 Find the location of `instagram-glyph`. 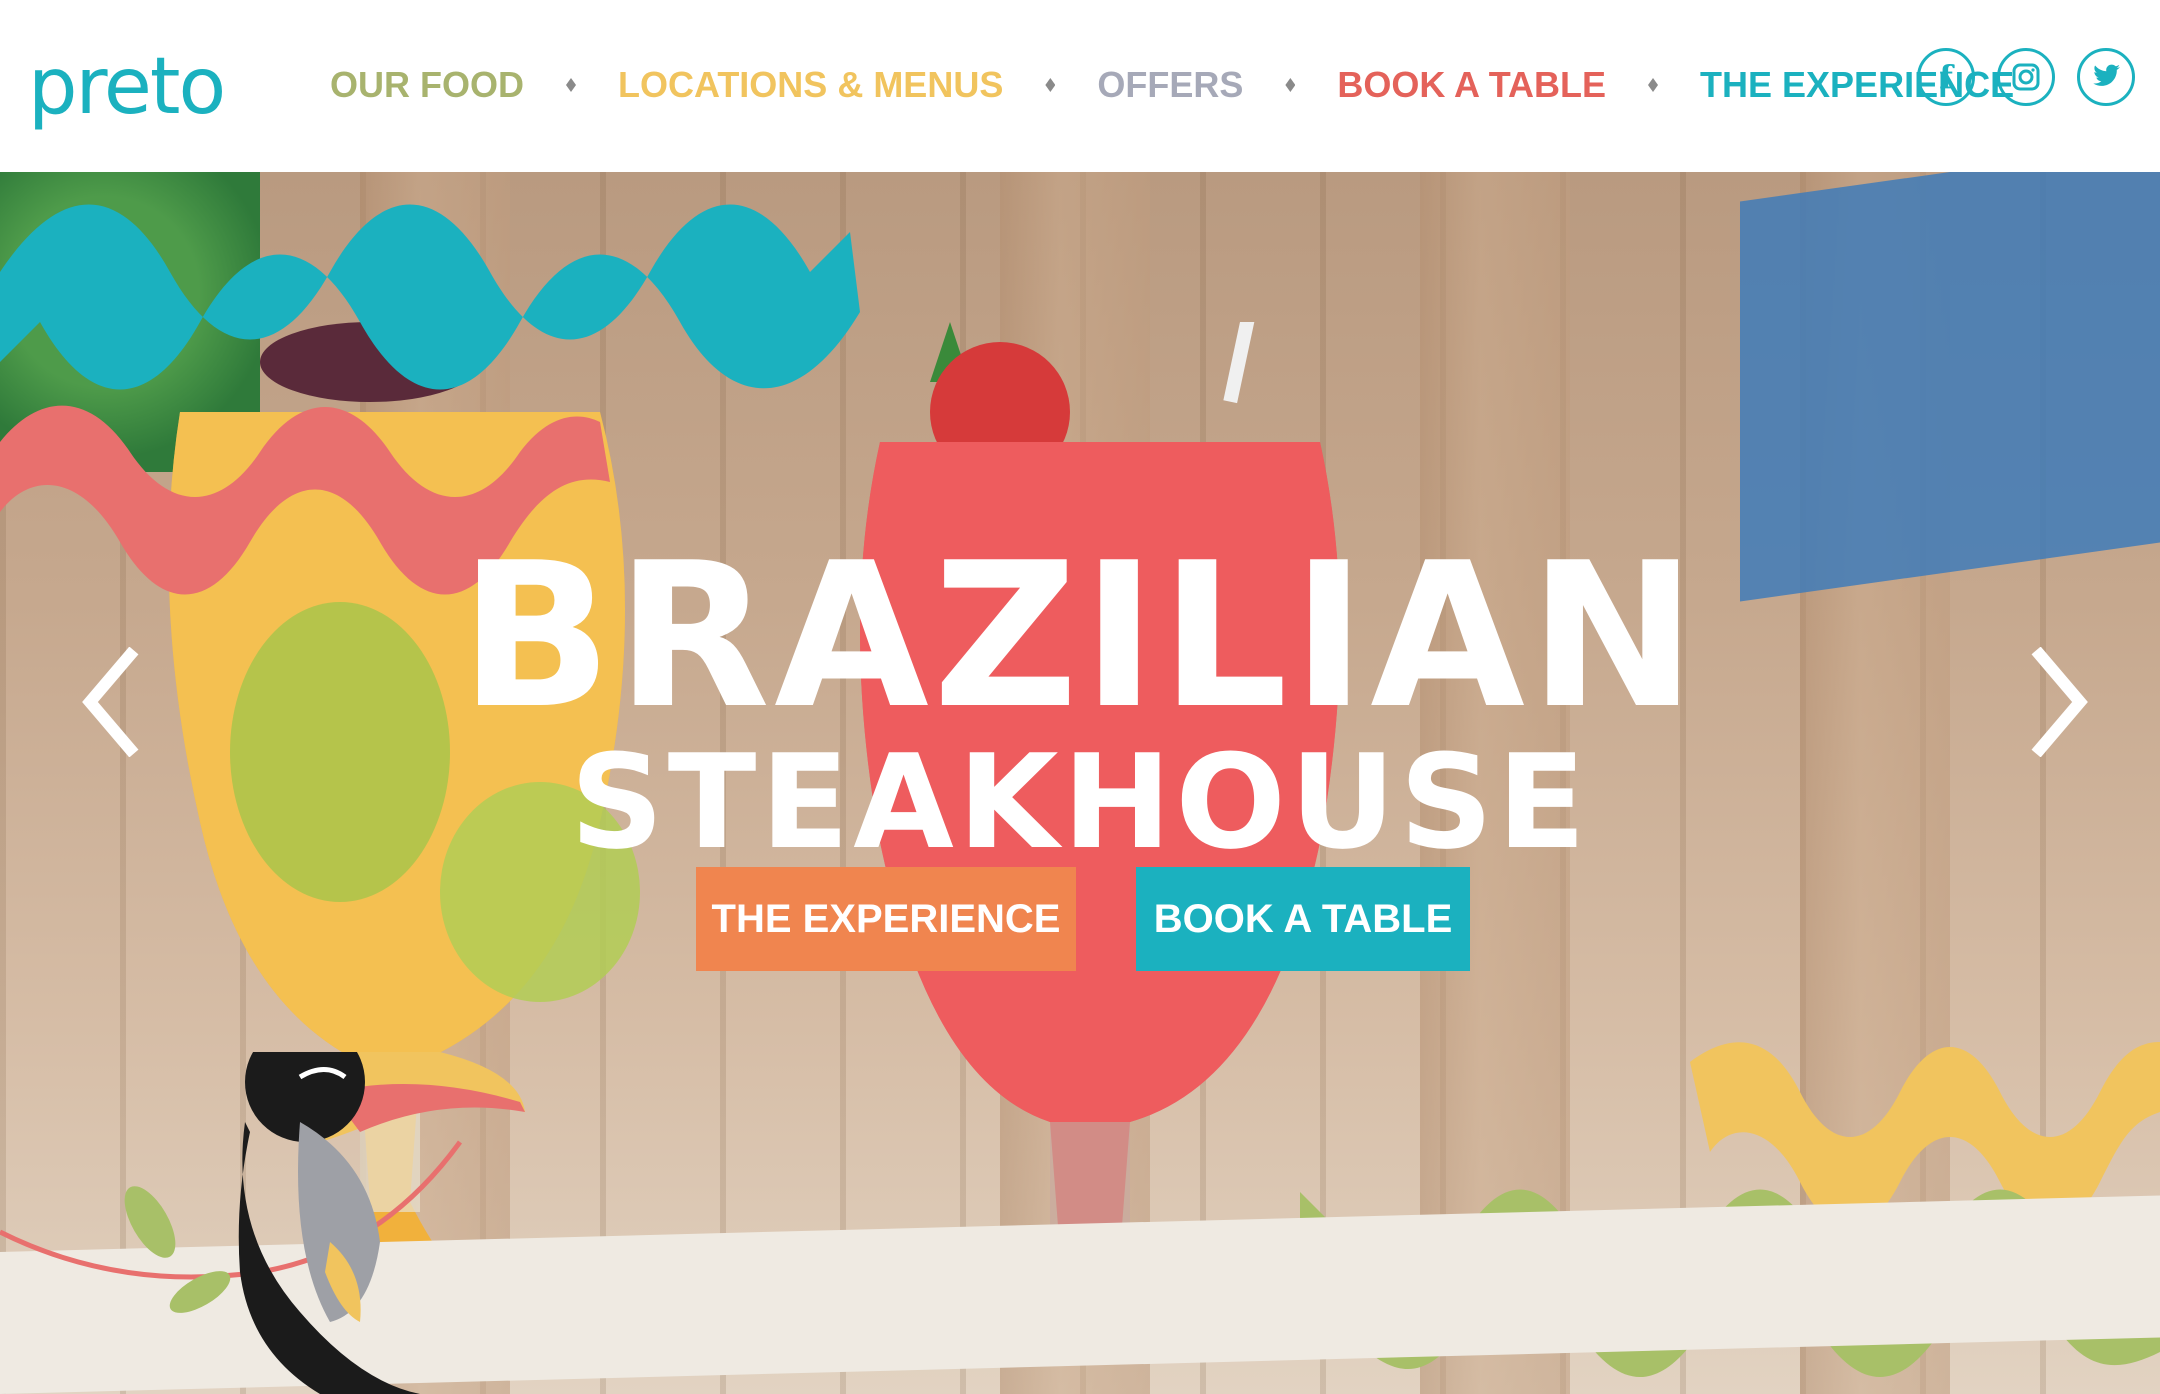

instagram-glyph is located at coordinates (2026, 77).